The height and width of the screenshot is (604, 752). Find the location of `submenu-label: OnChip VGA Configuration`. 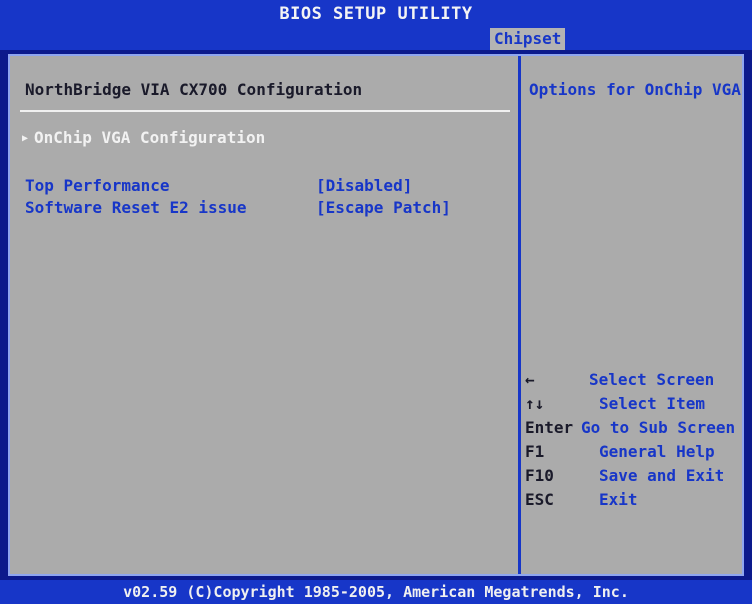

submenu-label: OnChip VGA Configuration is located at coordinates (150, 137).